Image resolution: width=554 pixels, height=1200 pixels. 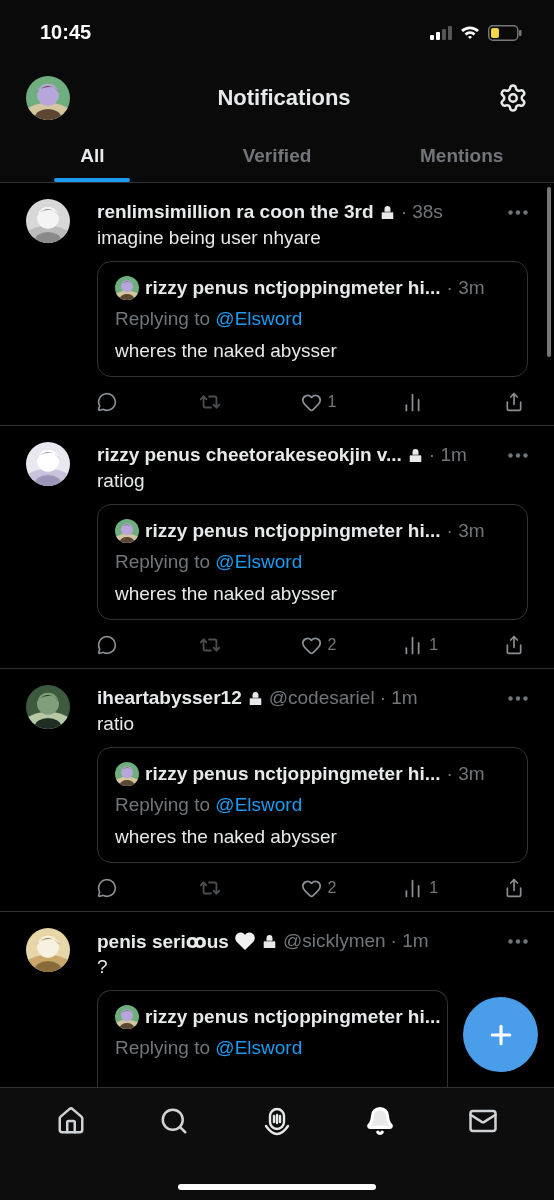 I want to click on settings-icon, so click(x=513, y=97).